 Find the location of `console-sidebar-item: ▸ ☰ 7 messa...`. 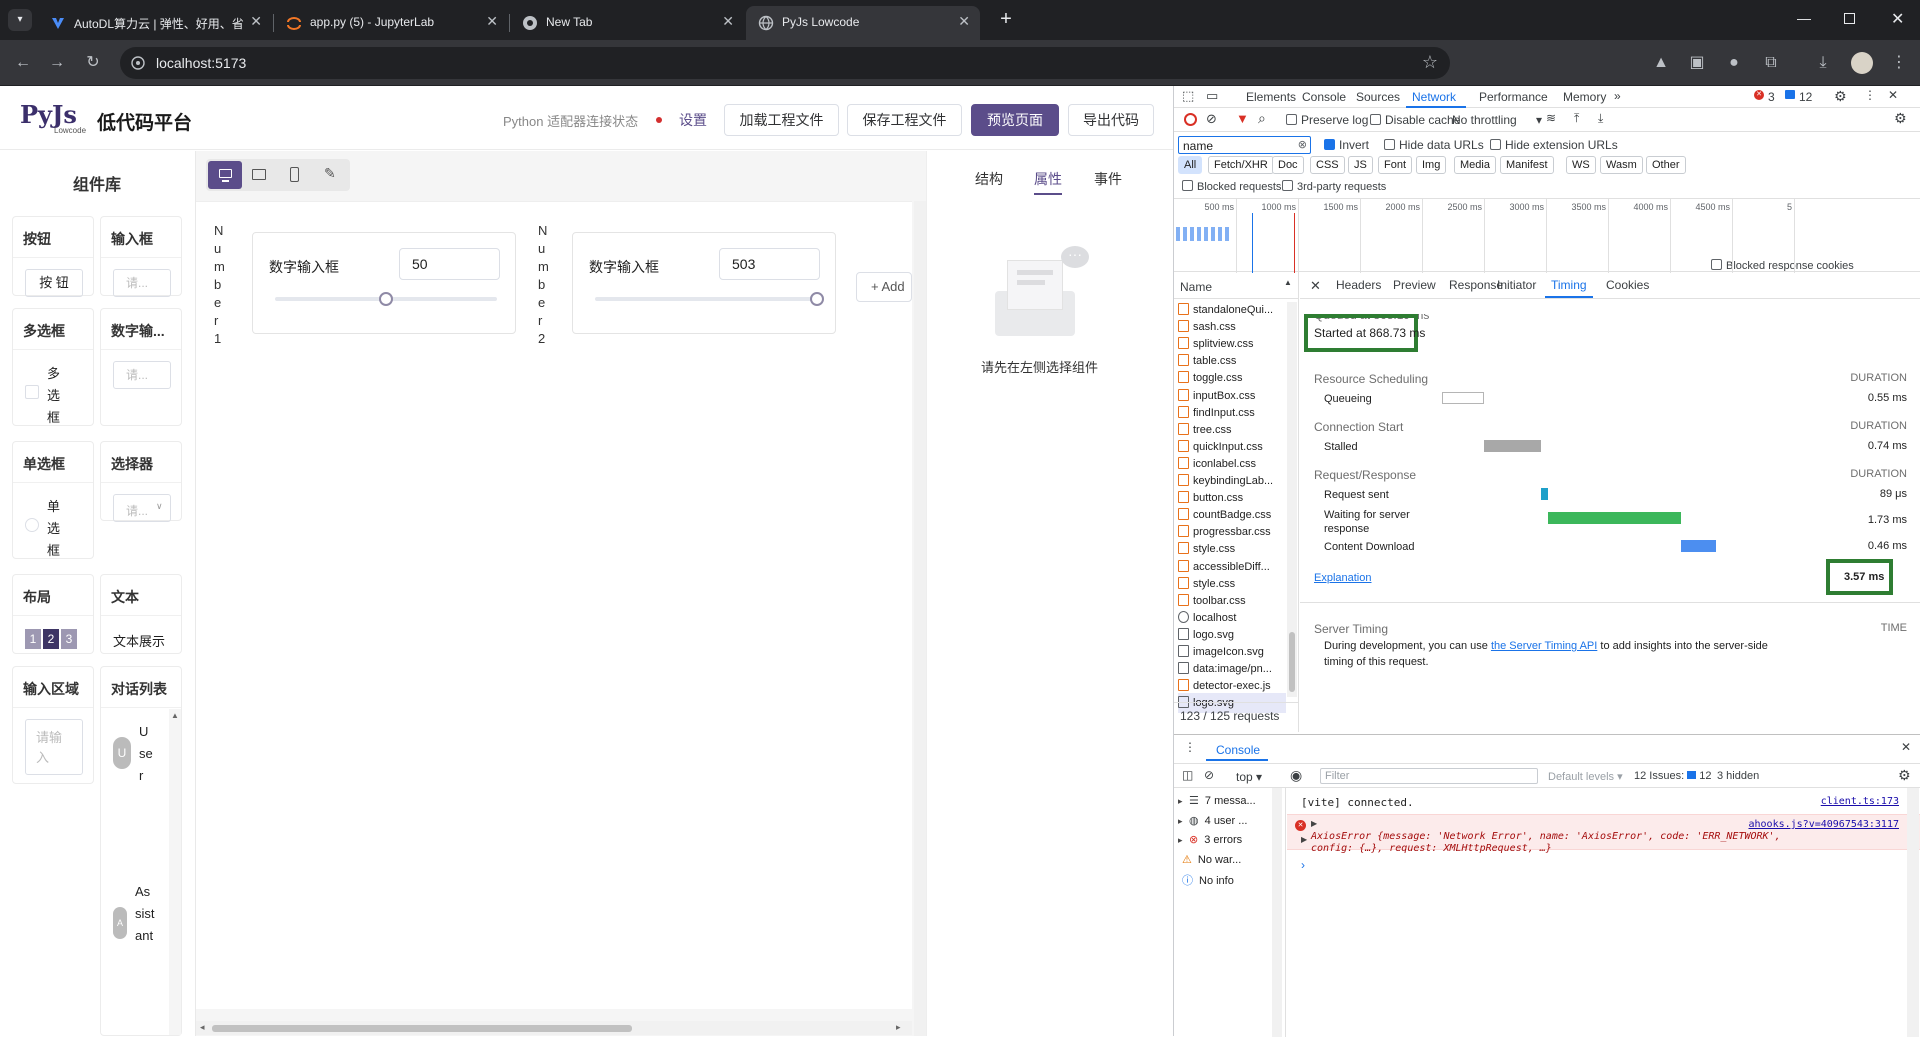

console-sidebar-item: ▸ ☰ 7 messa... is located at coordinates (1228, 803).